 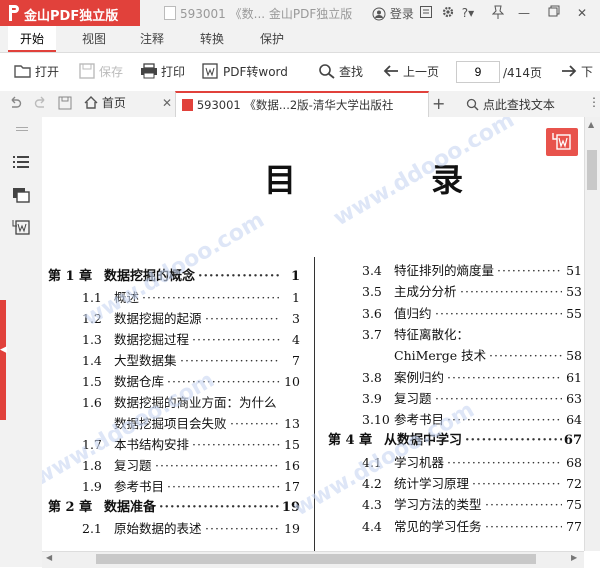 I want to click on new-tab-icon: +, so click(x=438, y=103).